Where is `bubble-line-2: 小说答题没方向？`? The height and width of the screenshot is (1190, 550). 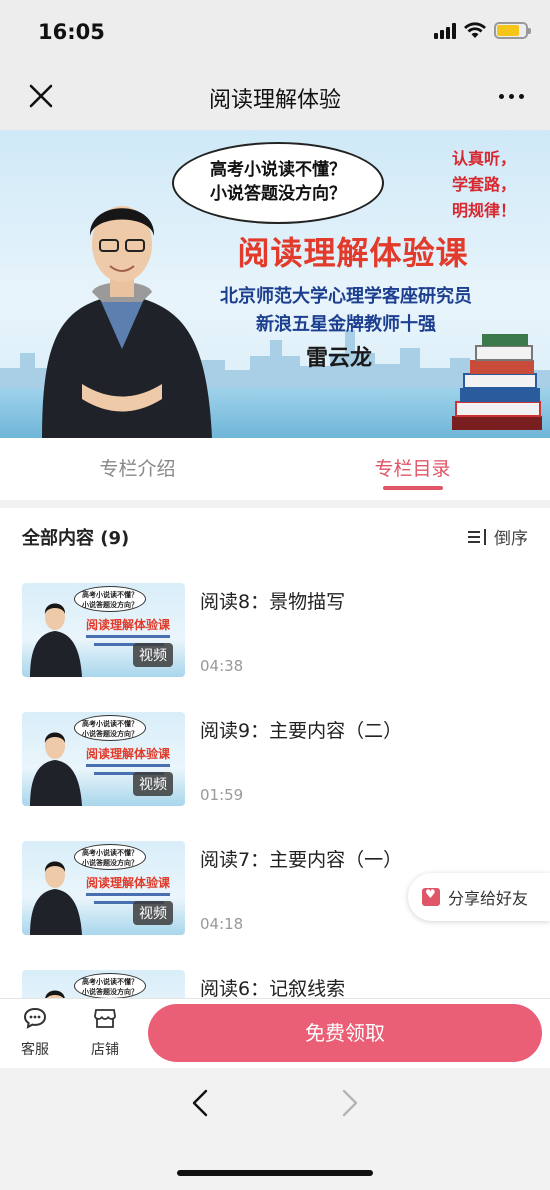 bubble-line-2: 小说答题没方向？ is located at coordinates (278, 194).